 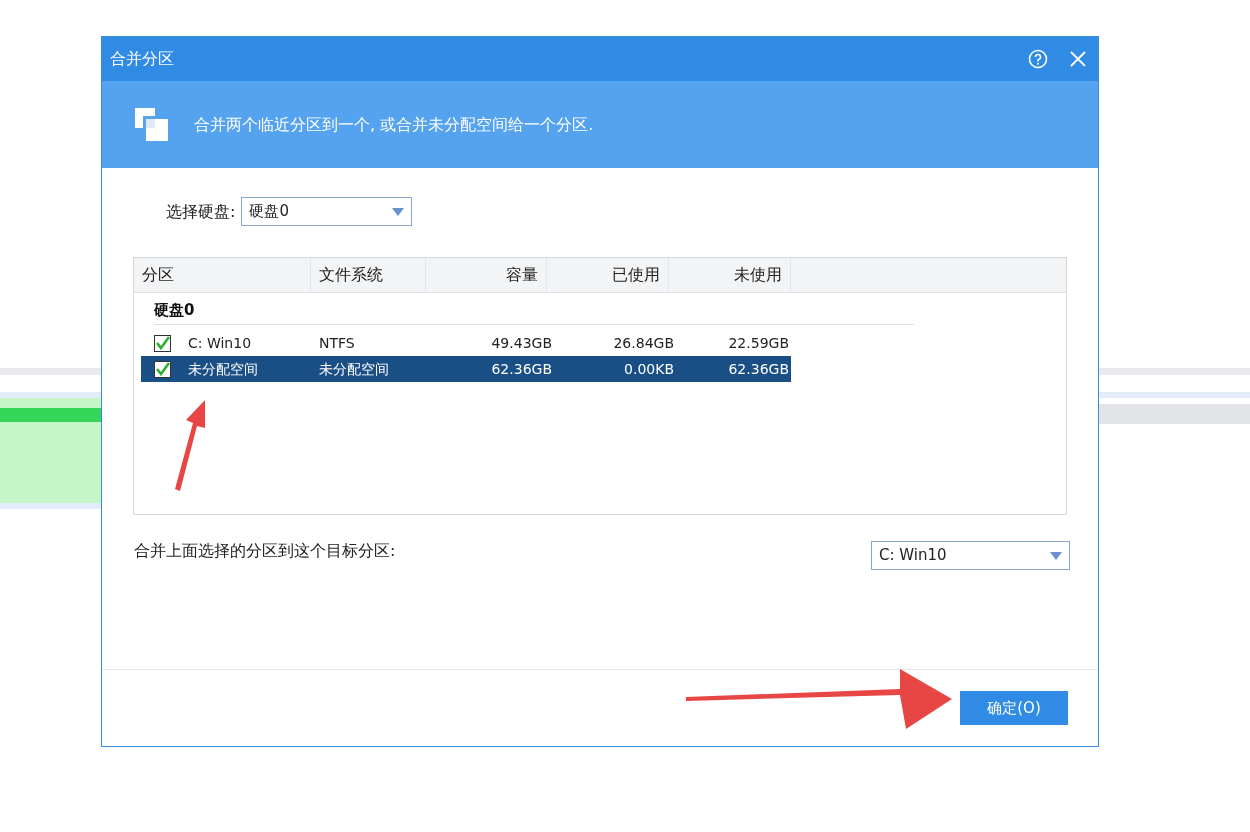 I want to click on column-header: 已使用, so click(x=608, y=275).